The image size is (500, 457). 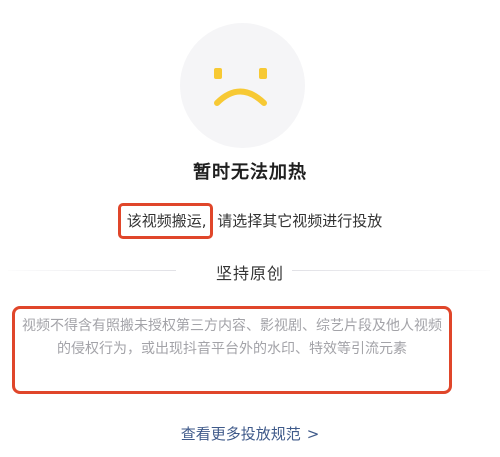 What do you see at coordinates (240, 434) in the screenshot?
I see `more-guidelines-label: 查看更多投放规范` at bounding box center [240, 434].